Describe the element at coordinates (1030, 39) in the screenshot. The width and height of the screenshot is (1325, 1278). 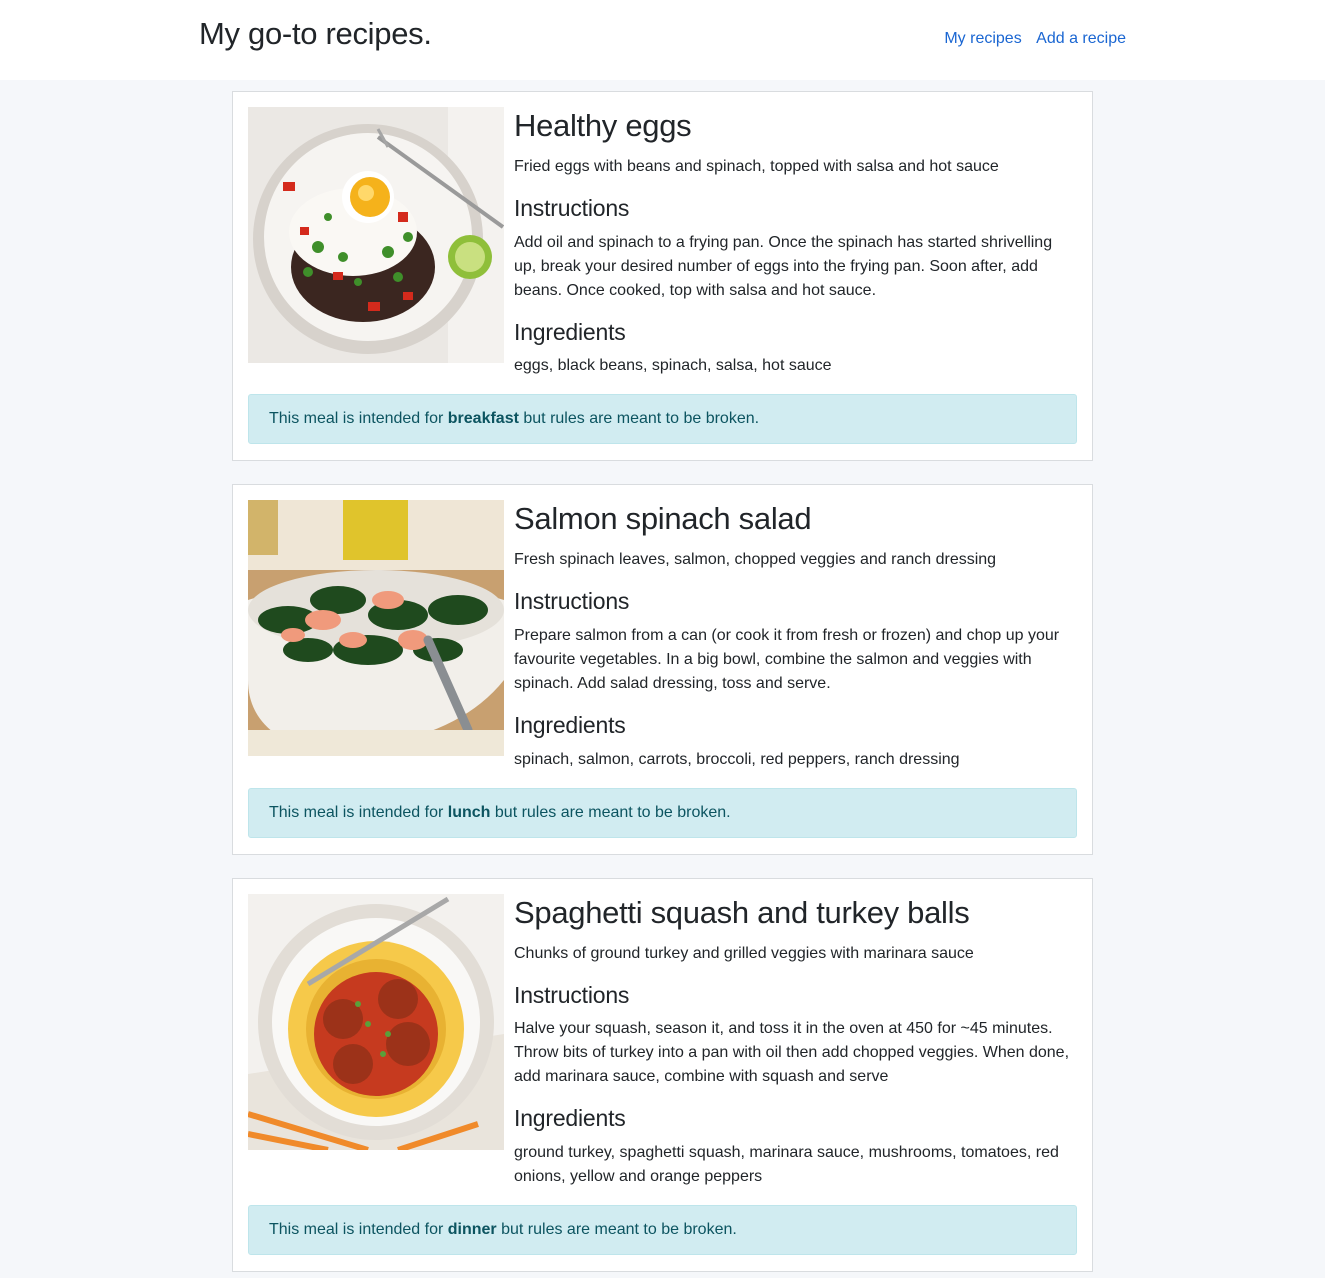
I see `main-nav: My recipes Add a recipe` at that location.